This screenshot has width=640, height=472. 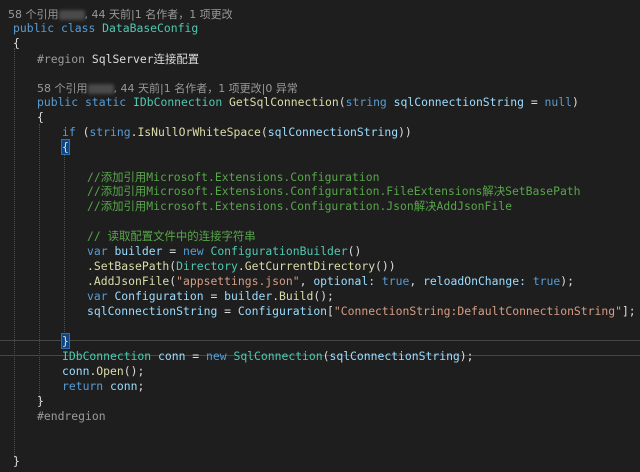 What do you see at coordinates (350, 341) in the screenshot?
I see `code-line-if-close: }` at bounding box center [350, 341].